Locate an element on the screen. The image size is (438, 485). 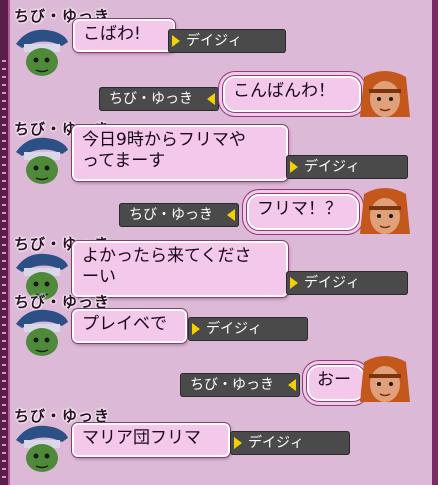
message-bubble: フリマ！？ is located at coordinates (303, 212).